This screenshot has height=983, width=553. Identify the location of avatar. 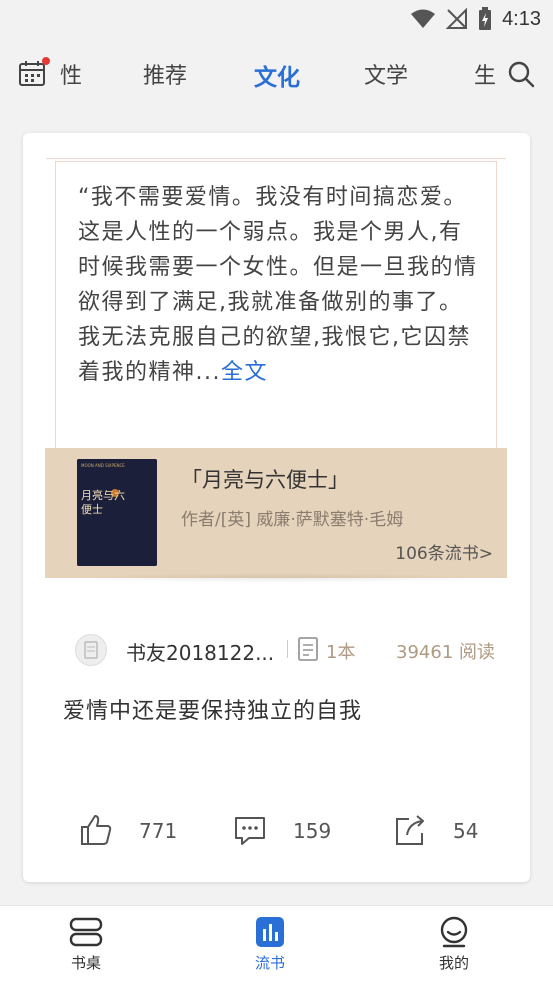
(91, 650).